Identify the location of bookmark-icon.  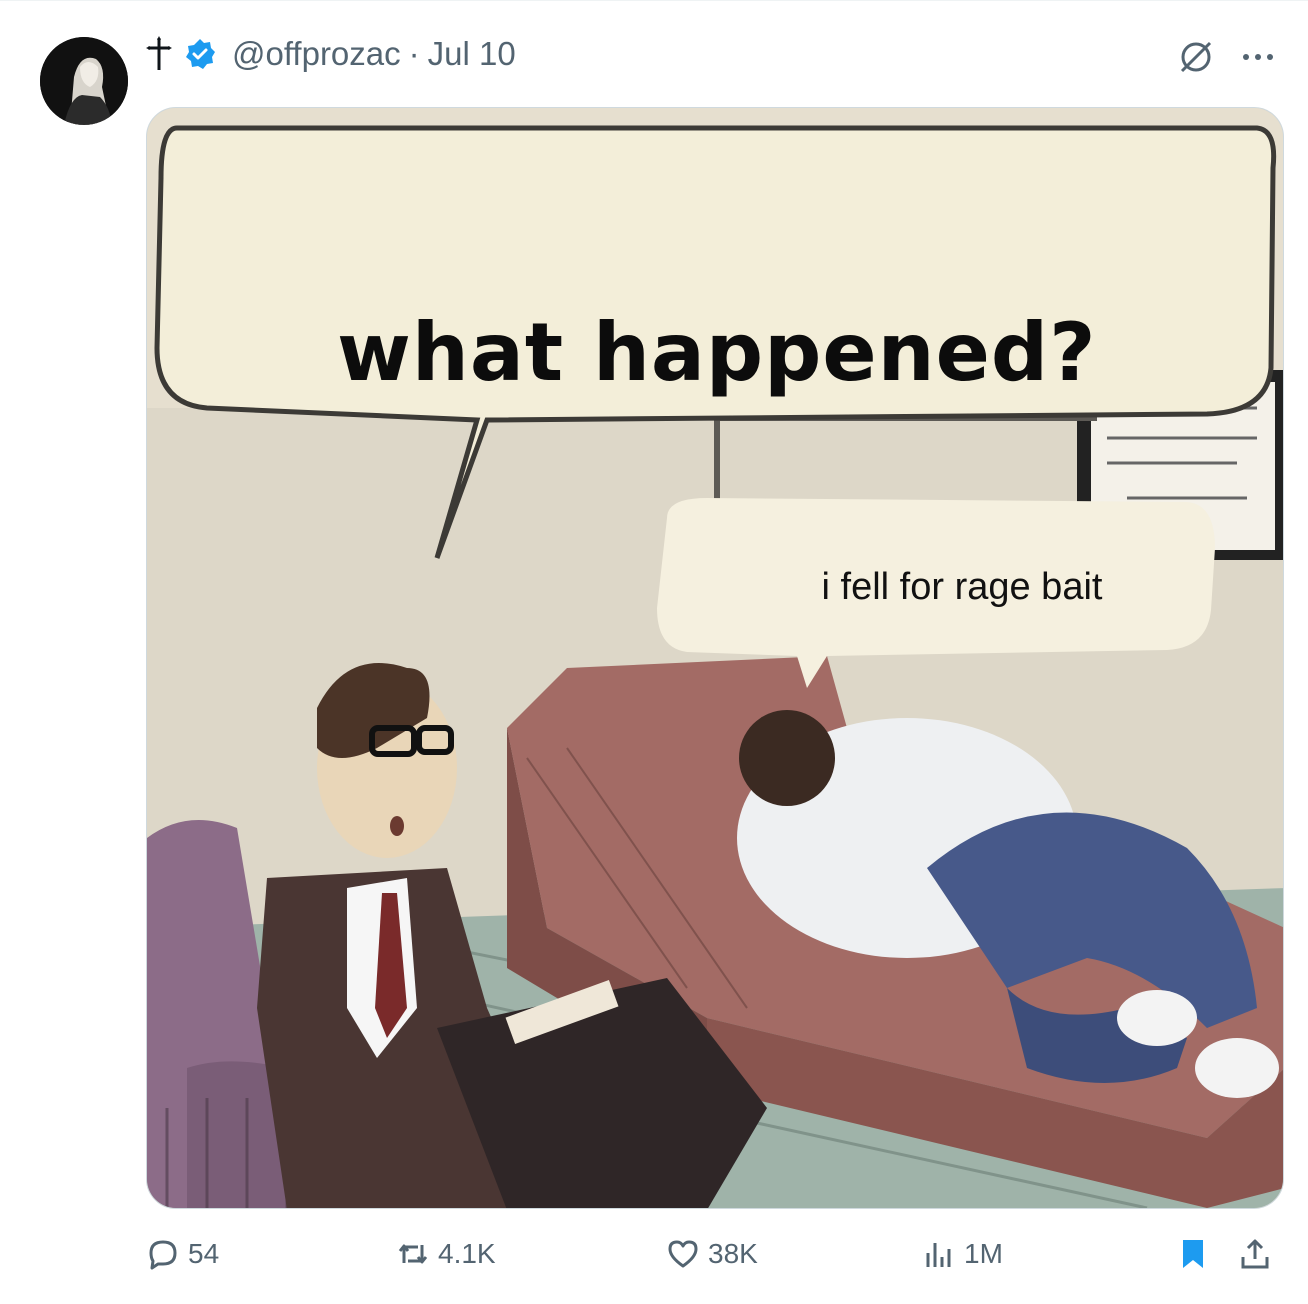
(1193, 1254).